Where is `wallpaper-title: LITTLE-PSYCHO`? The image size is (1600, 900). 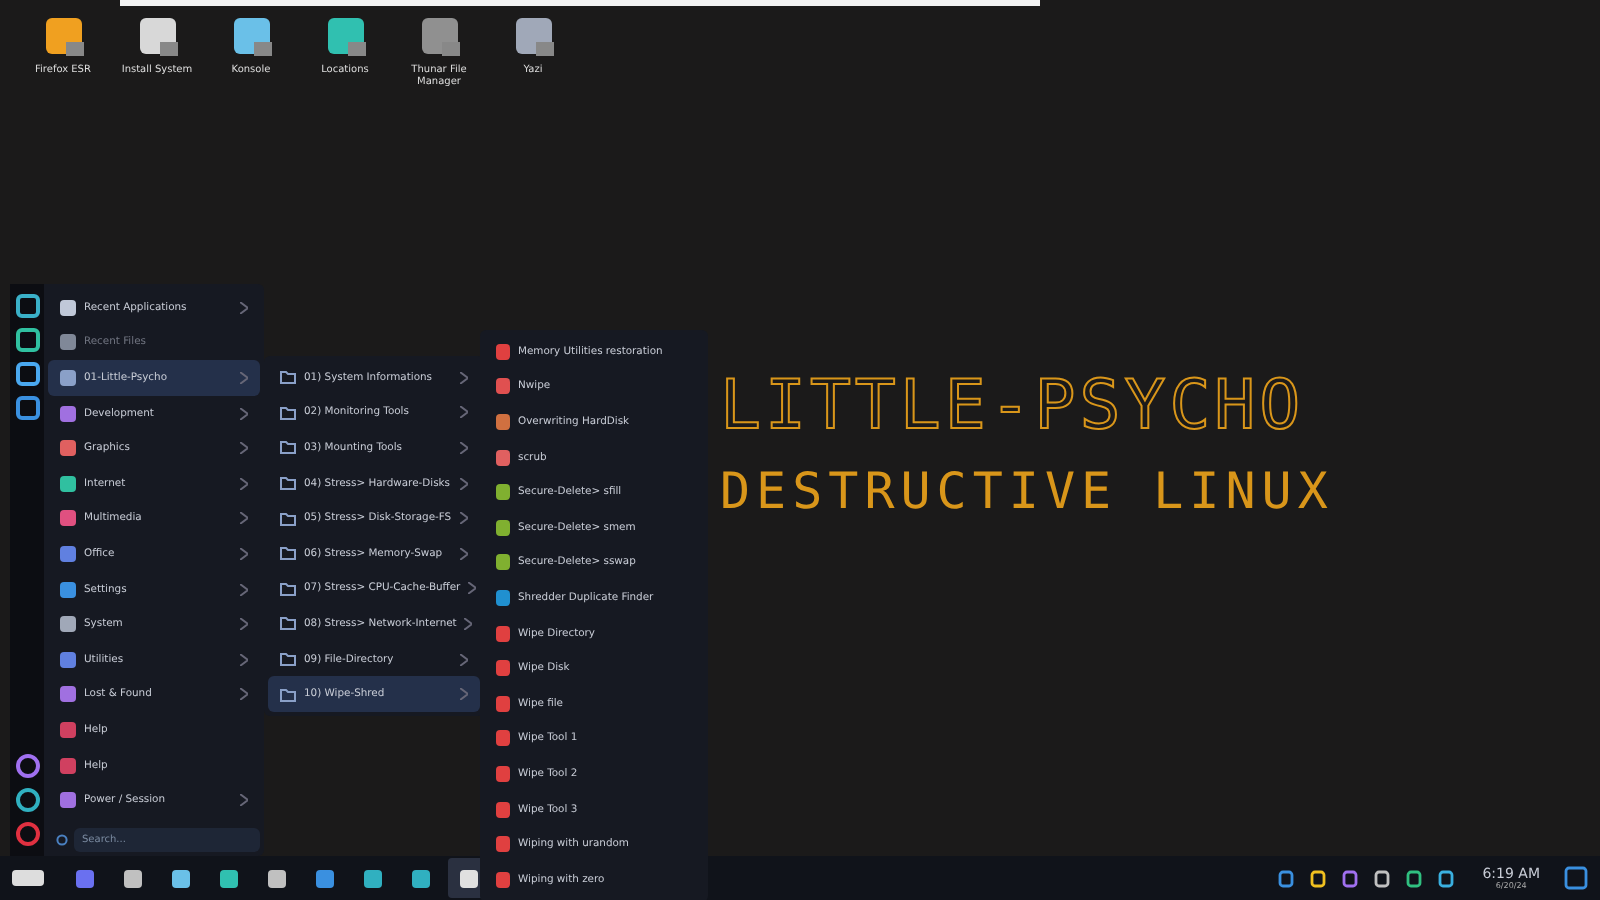
wallpaper-title: LITTLE-PSYCHO is located at coordinates (1013, 406).